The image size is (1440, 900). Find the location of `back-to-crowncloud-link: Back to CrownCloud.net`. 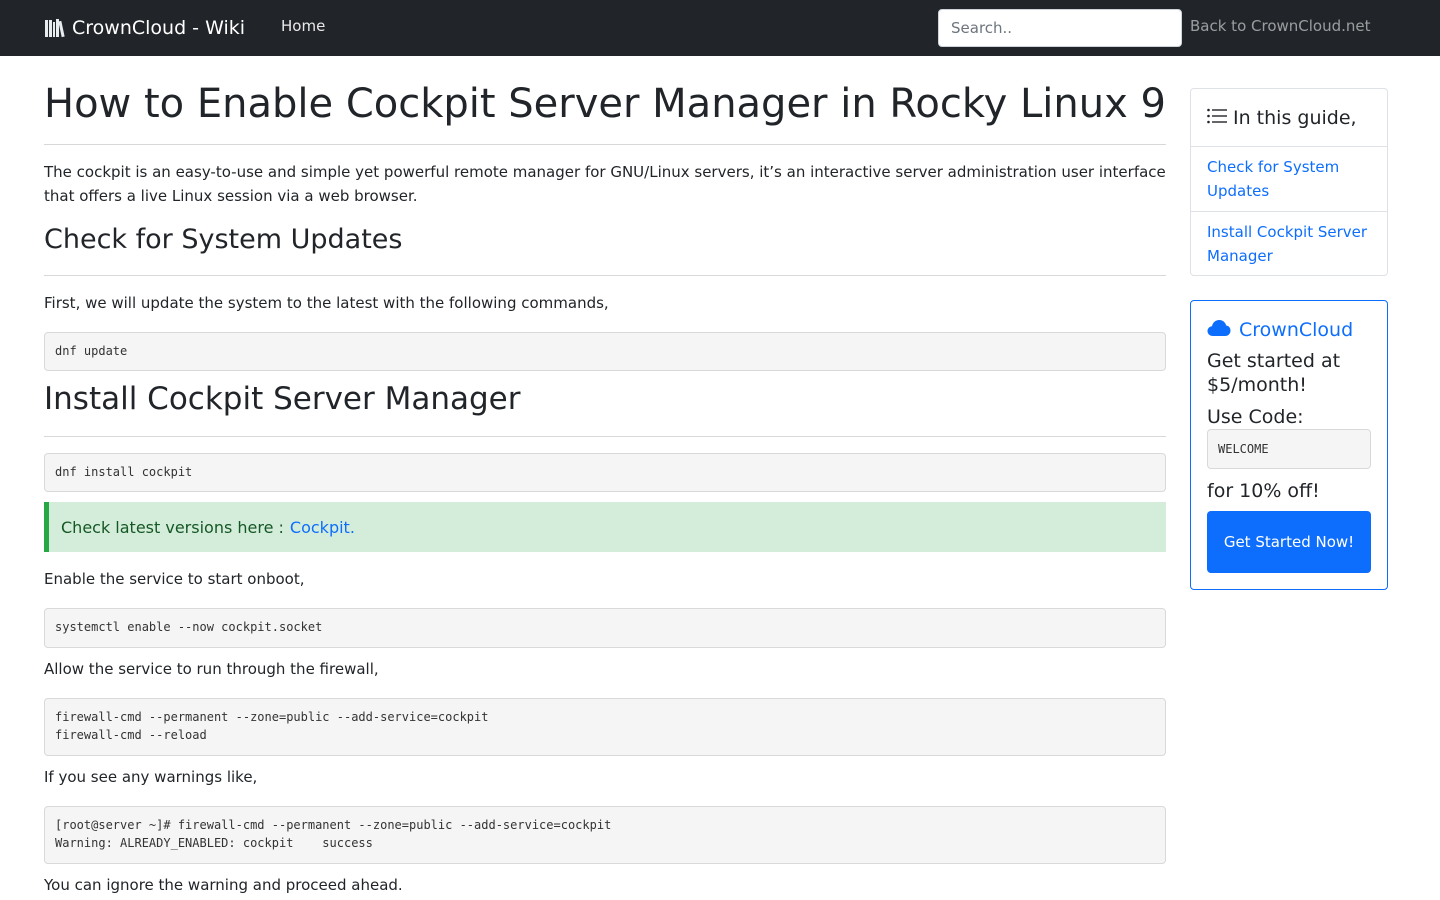

back-to-crowncloud-link: Back to CrownCloud.net is located at coordinates (1280, 26).